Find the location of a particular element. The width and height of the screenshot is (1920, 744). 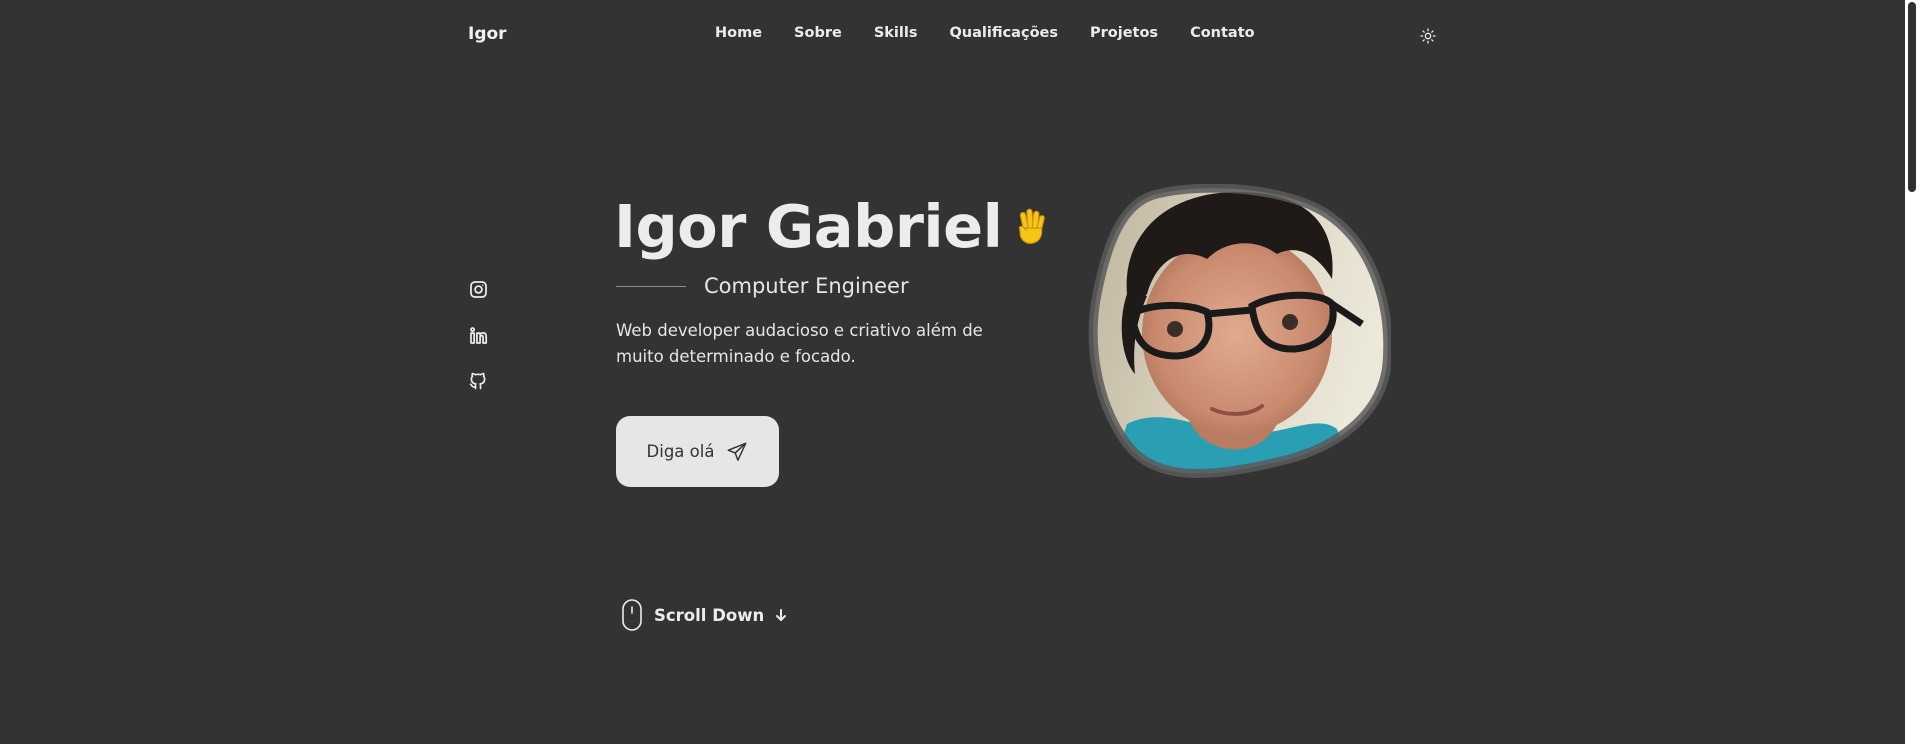

linkedin-link is located at coordinates (478, 335).